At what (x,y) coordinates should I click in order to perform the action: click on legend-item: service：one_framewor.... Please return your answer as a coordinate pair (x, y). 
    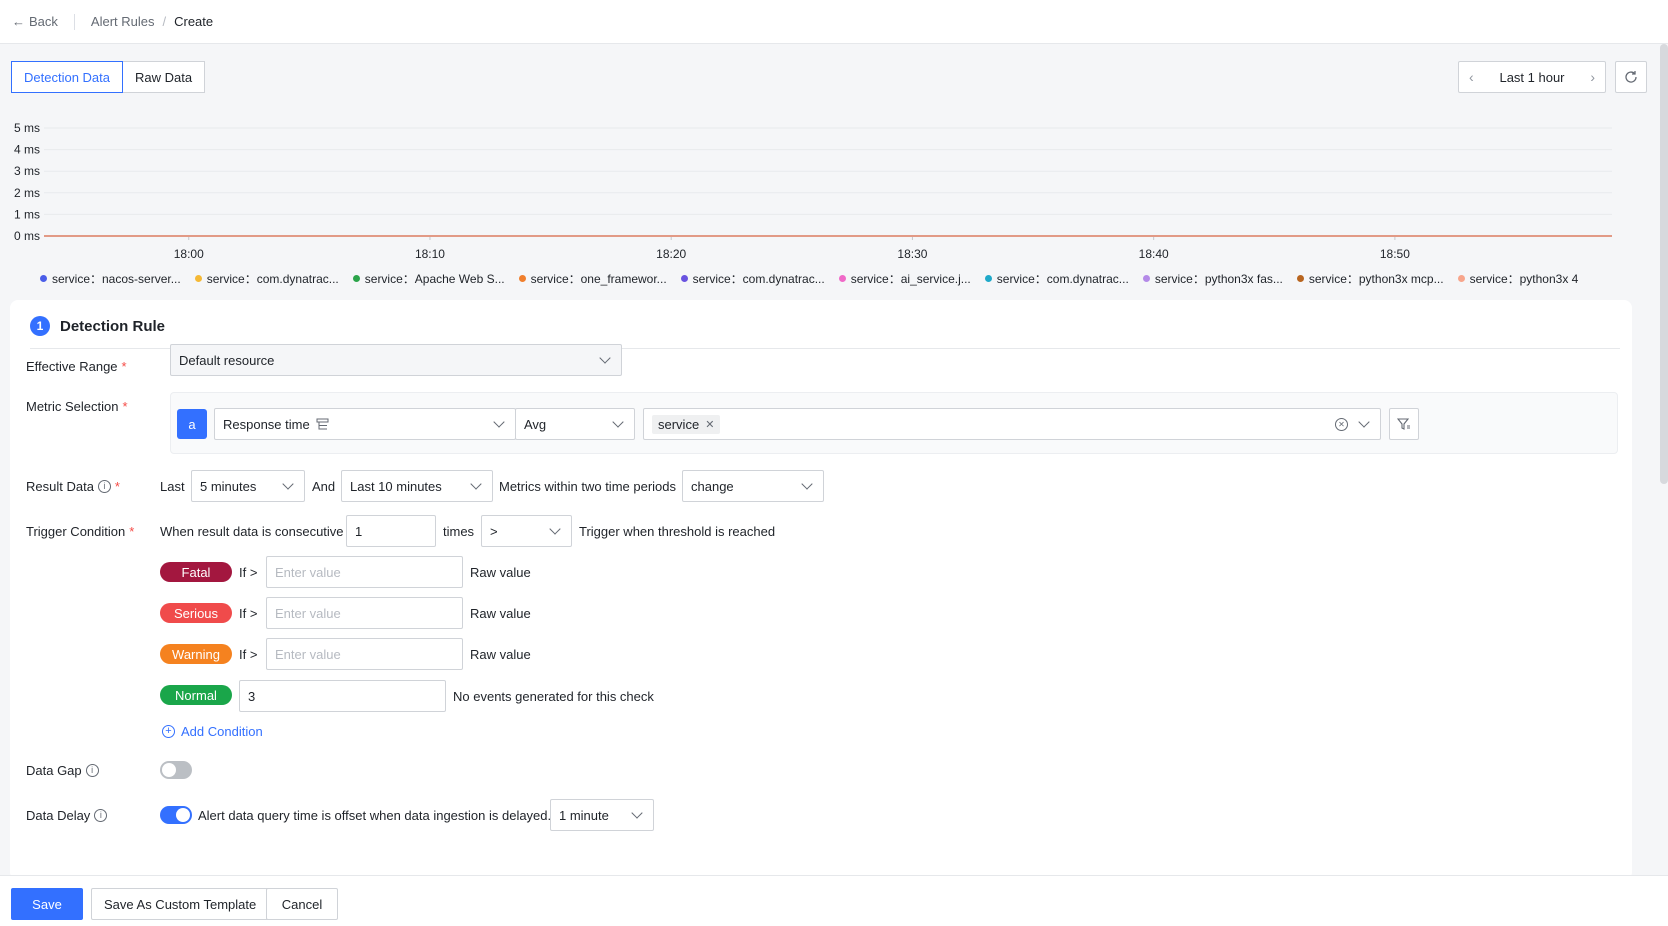
    Looking at the image, I should click on (592, 278).